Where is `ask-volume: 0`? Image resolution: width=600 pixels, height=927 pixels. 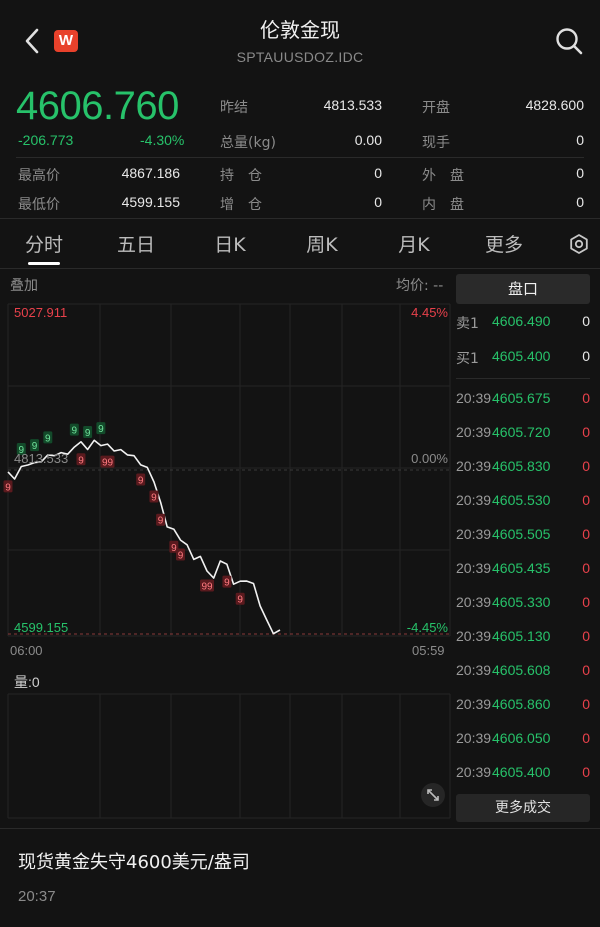
ask-volume: 0 is located at coordinates (586, 321).